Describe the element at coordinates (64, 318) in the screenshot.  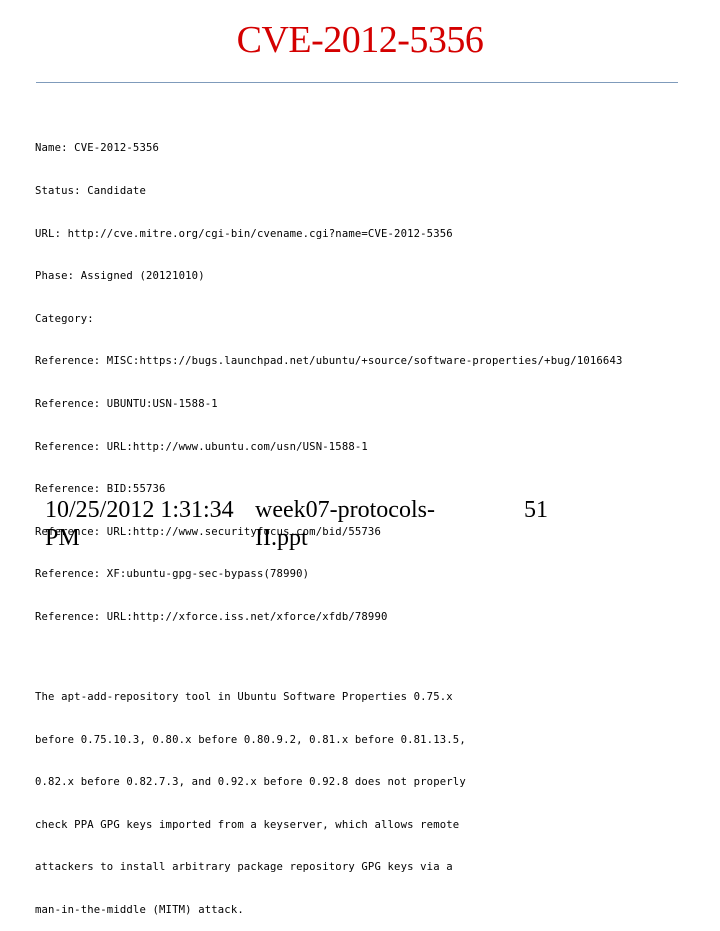
I see `cve-field-category: Category:` at that location.